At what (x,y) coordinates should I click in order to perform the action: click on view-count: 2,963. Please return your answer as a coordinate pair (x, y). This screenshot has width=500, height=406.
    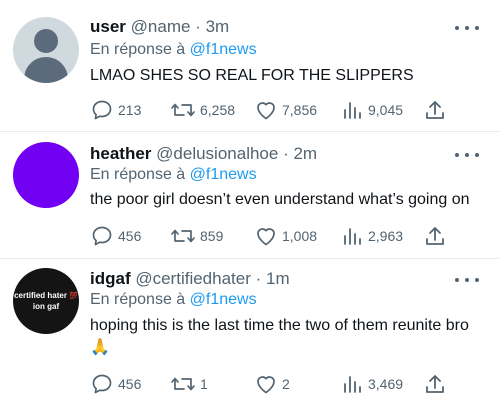
    Looking at the image, I should click on (386, 236).